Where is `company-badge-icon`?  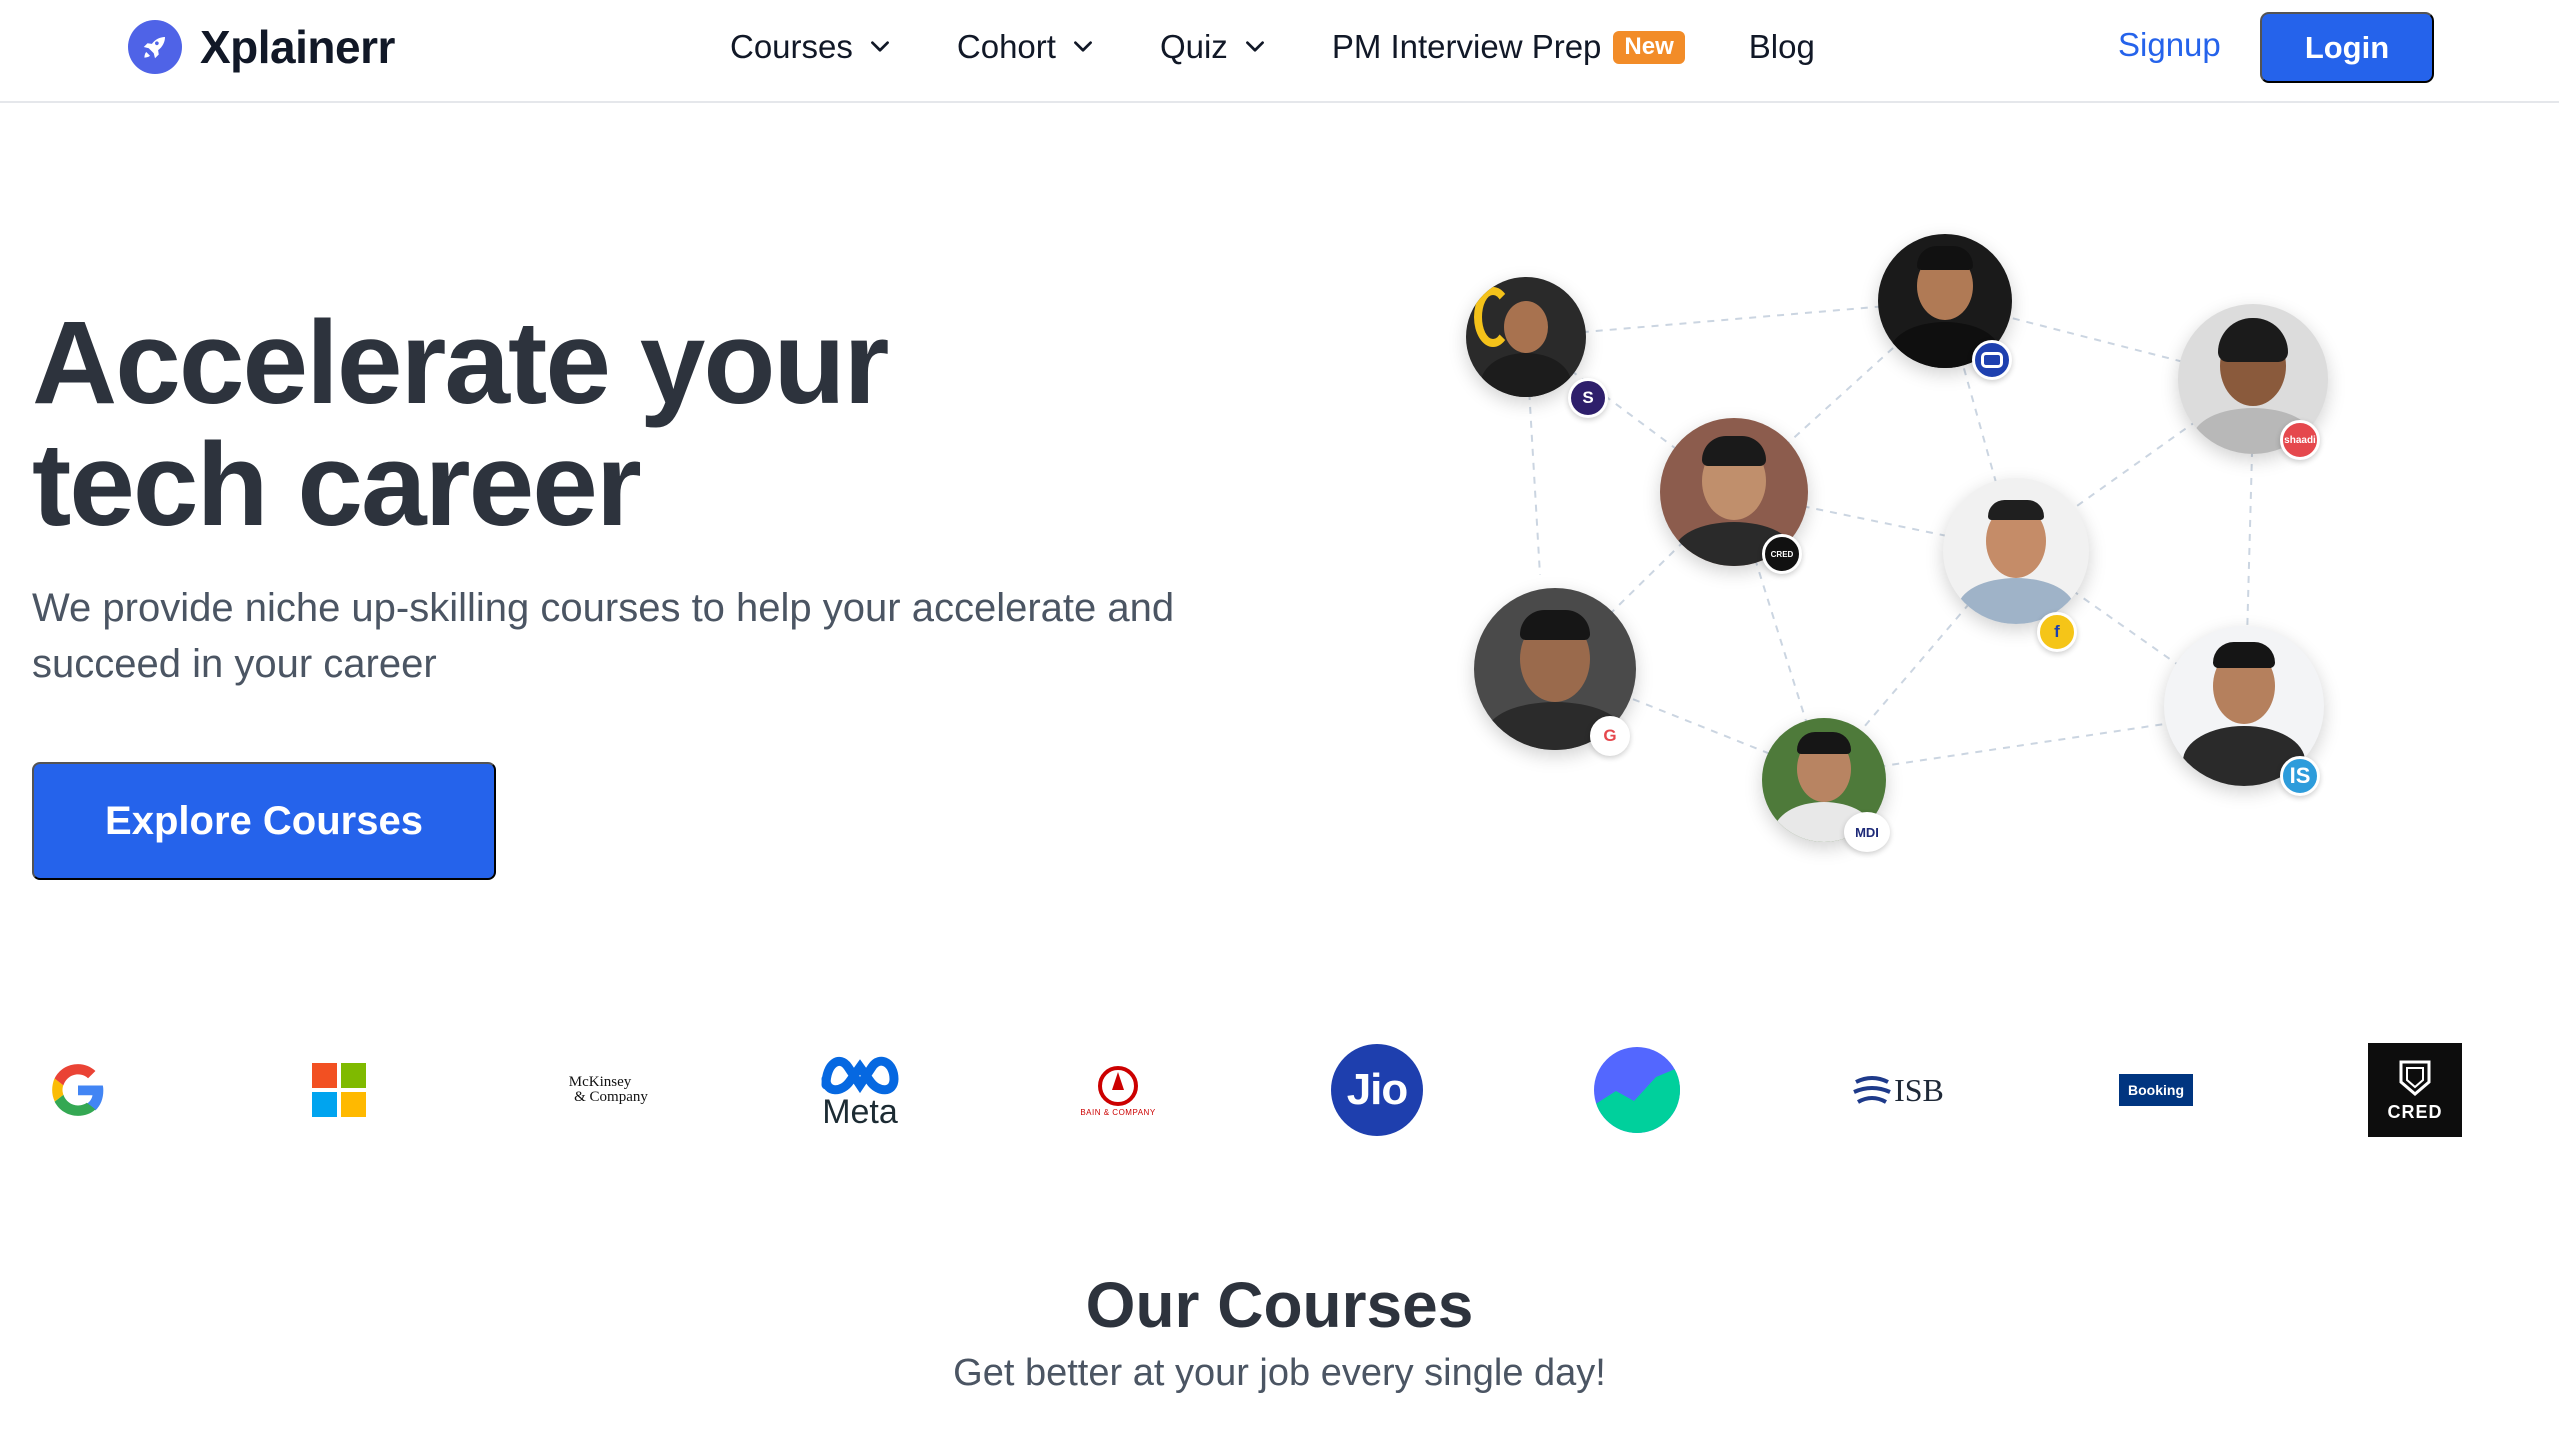
company-badge-icon is located at coordinates (1992, 360).